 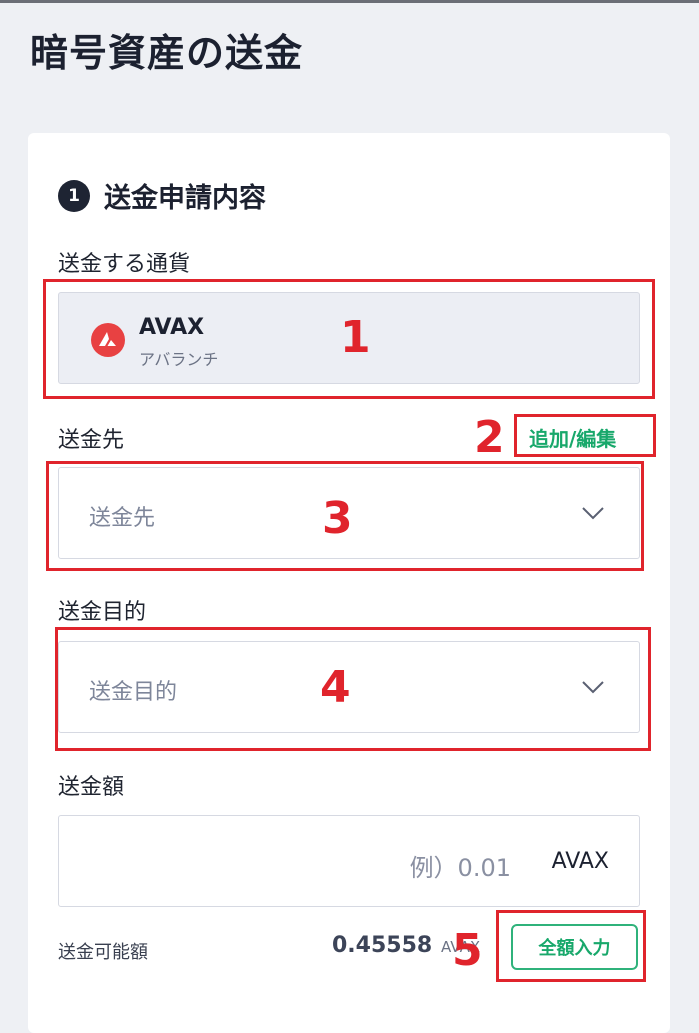 I want to click on page-title: 暗号資産の送金, so click(x=167, y=53).